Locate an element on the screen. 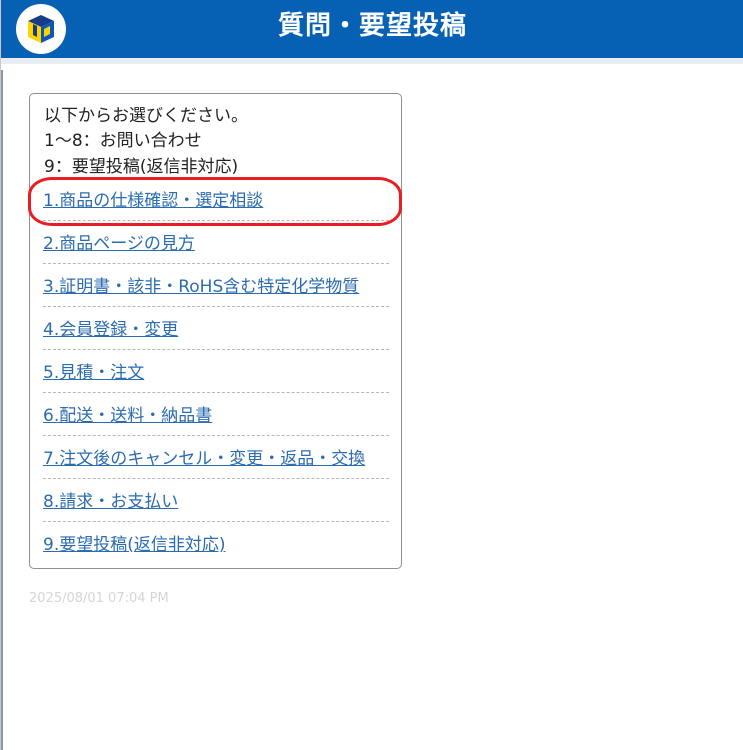 This screenshot has width=743, height=750. menu-link: 2.商品ページの見方 is located at coordinates (119, 241).